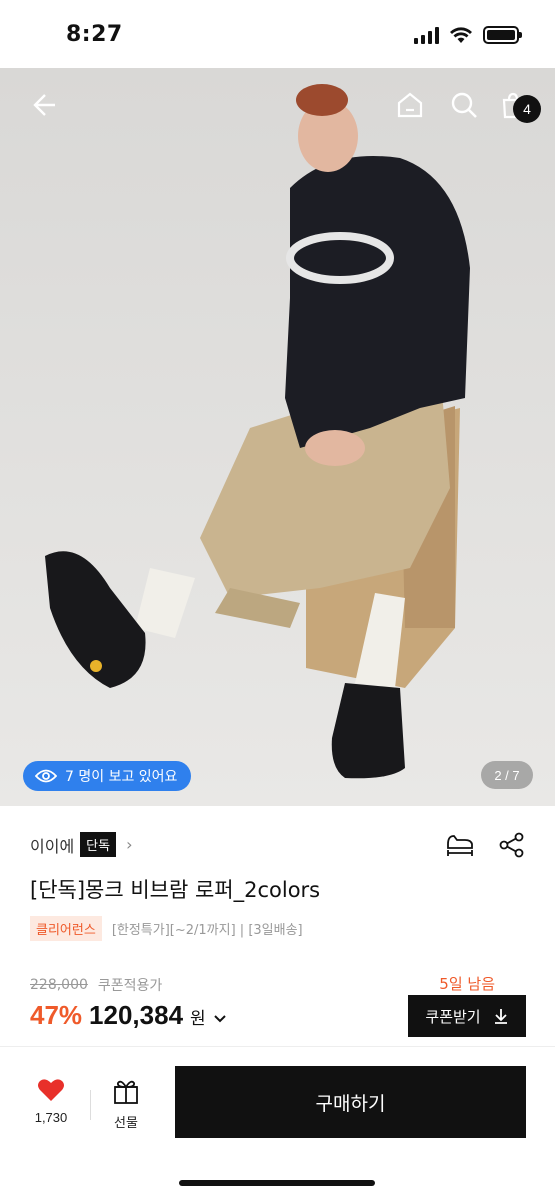  I want to click on coupon-download-button: 쿠폰받기, so click(467, 1016).